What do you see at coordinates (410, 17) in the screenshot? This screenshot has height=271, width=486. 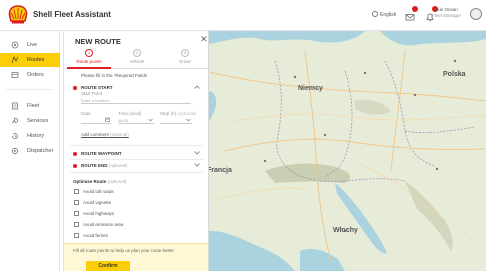 I see `envelope-icon` at bounding box center [410, 17].